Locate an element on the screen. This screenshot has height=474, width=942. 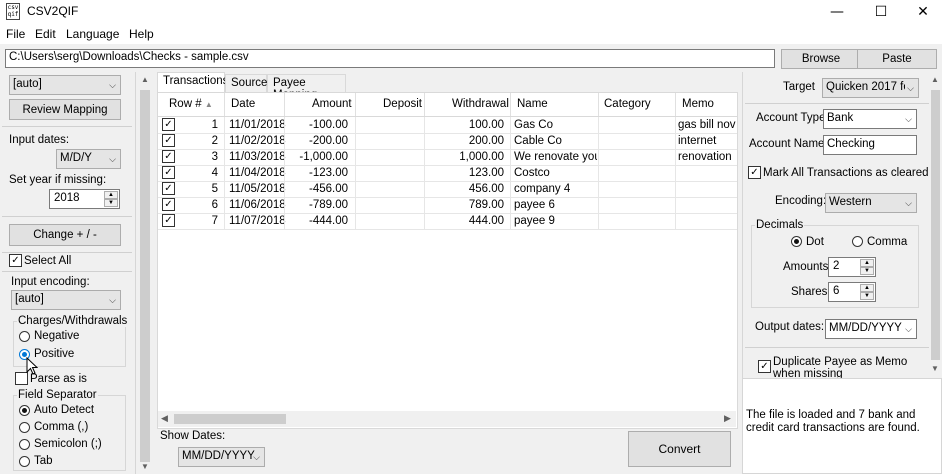
cell-withdrawal: 200.00 is located at coordinates (464, 141).